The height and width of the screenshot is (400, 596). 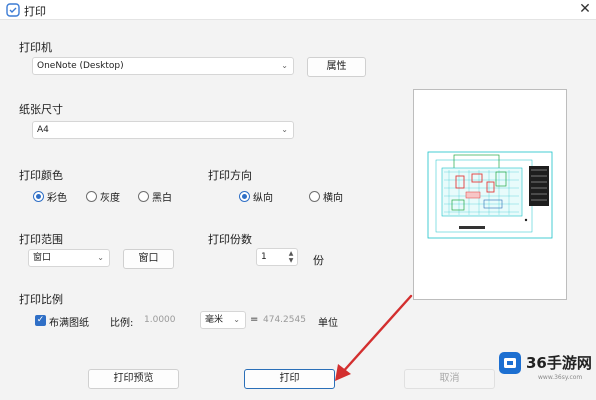 What do you see at coordinates (277, 257) in the screenshot?
I see `copies-stepper: 1 ▲ ▼` at bounding box center [277, 257].